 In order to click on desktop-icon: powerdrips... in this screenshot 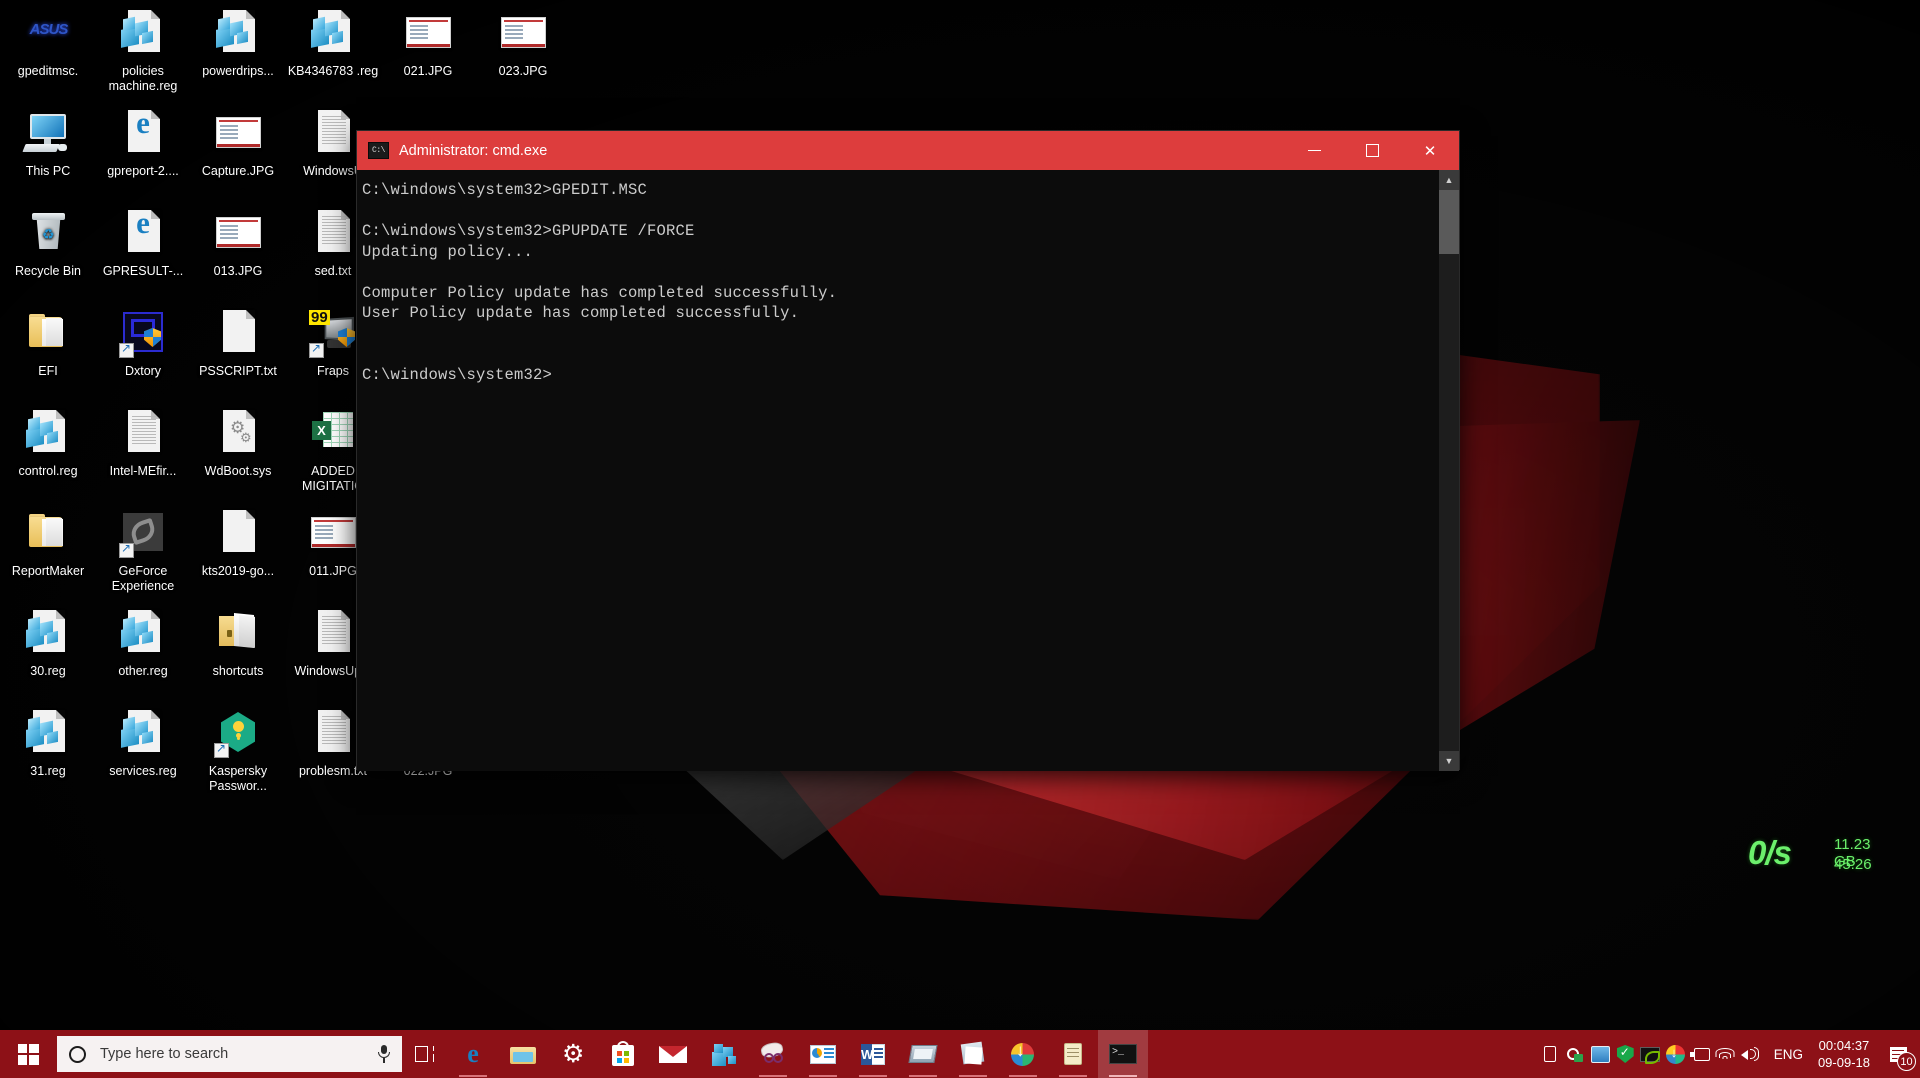, I will do `click(238, 43)`.